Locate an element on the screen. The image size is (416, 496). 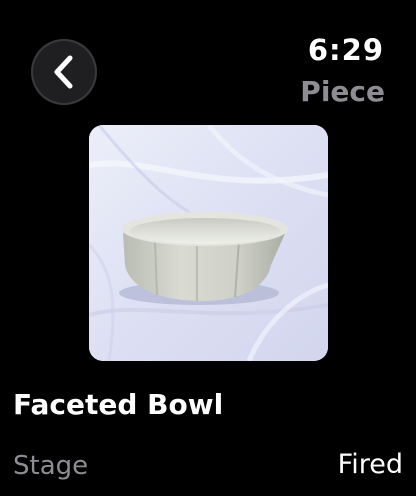
piece-name: Faceted Bowl is located at coordinates (118, 404).